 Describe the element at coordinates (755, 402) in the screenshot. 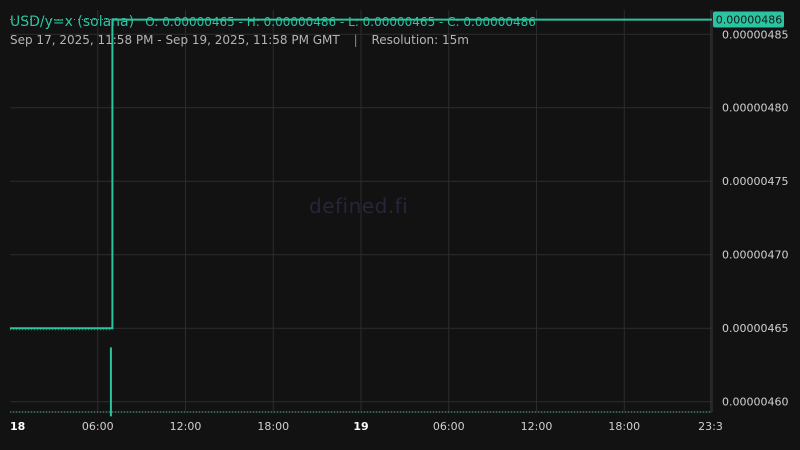

I see `y-tick-label: 0.00000460` at that location.